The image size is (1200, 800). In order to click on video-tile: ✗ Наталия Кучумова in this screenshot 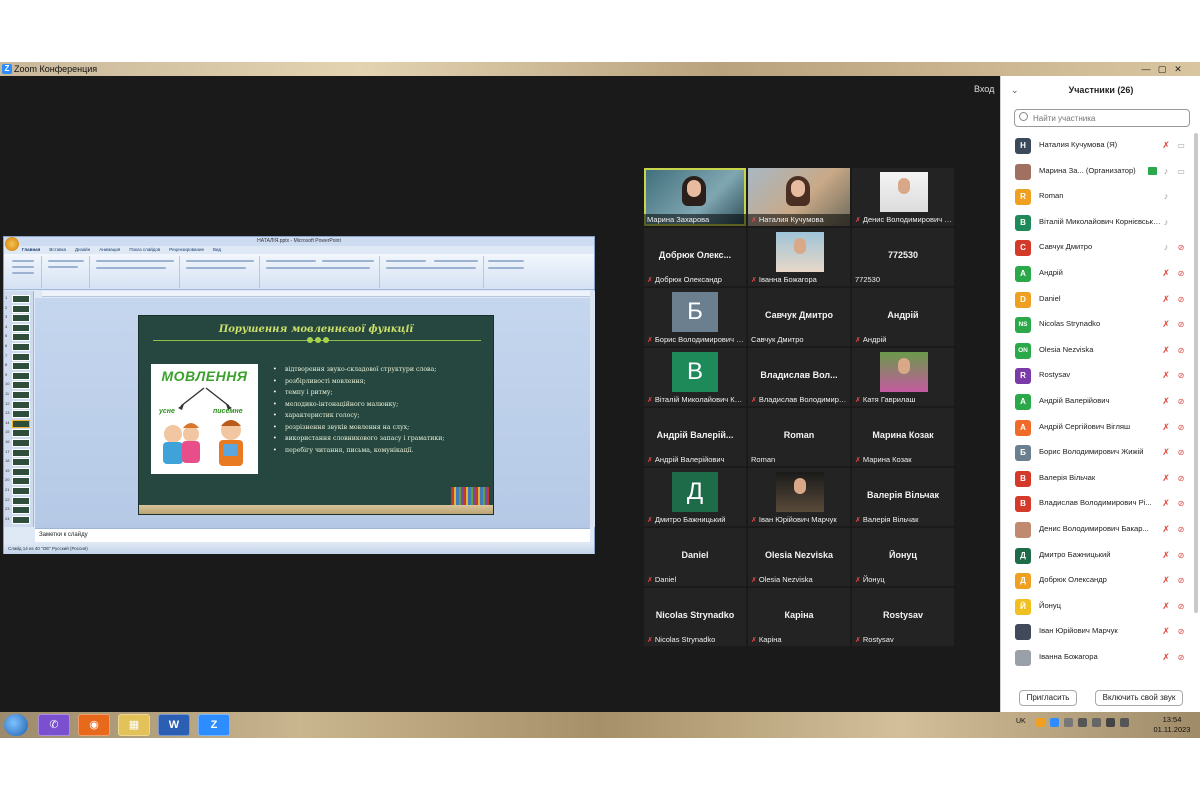, I will do `click(799, 197)`.